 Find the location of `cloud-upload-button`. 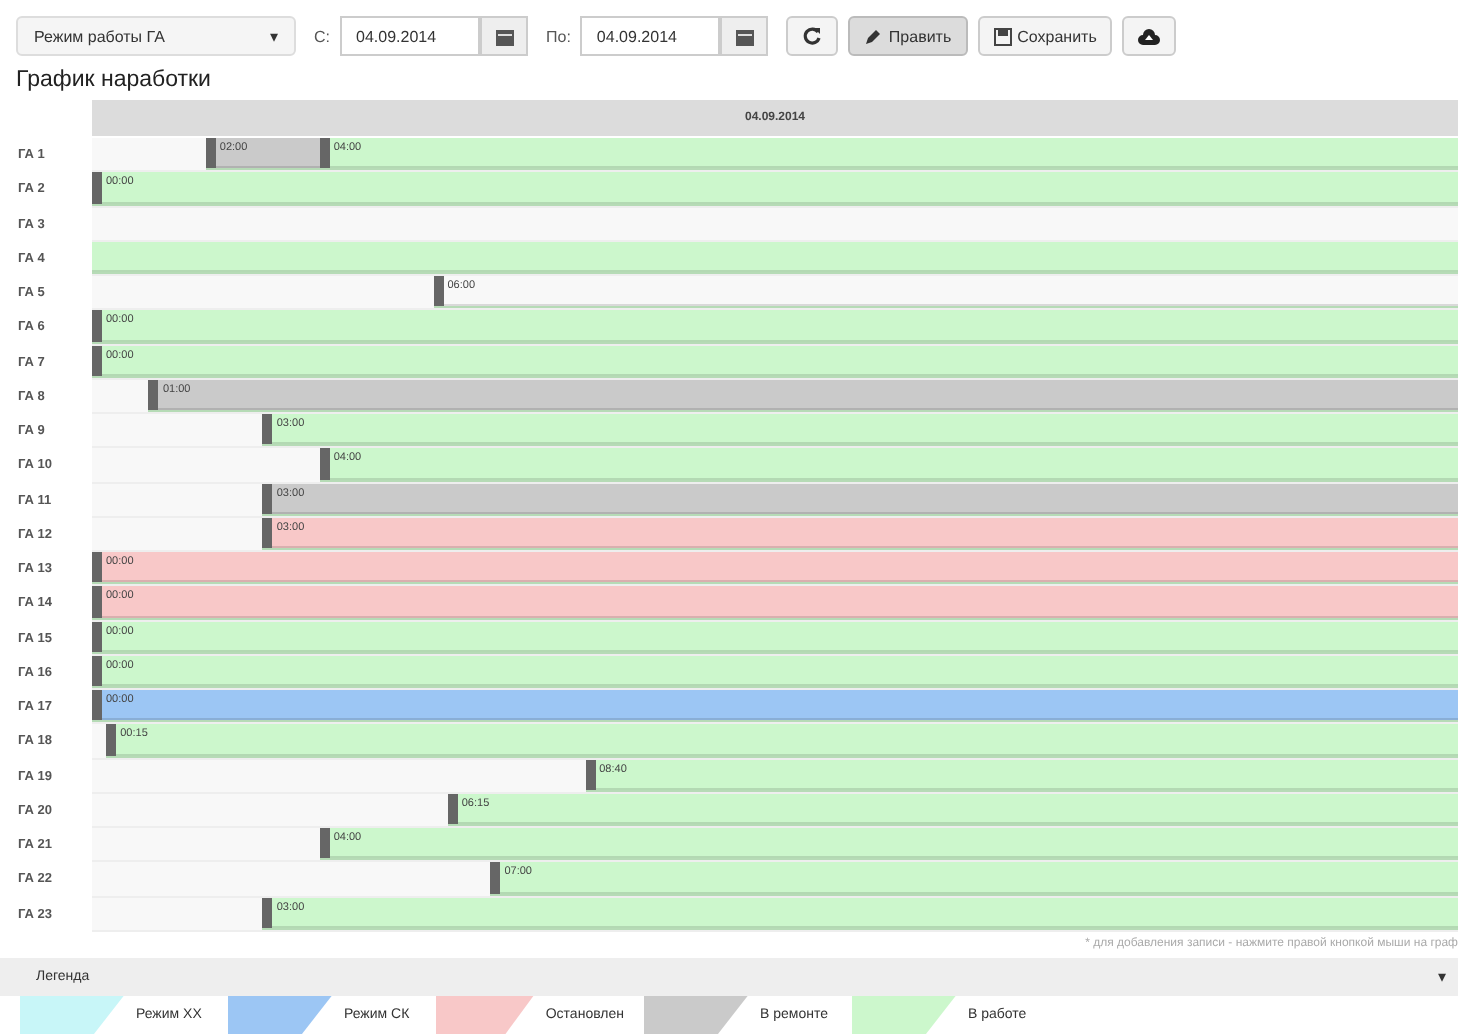

cloud-upload-button is located at coordinates (1149, 36).